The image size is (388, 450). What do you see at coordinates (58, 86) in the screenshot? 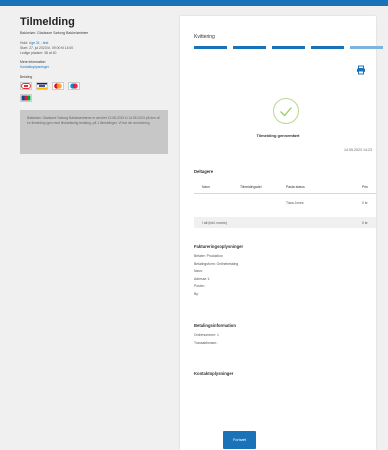
I see `mastercard-icon` at bounding box center [58, 86].